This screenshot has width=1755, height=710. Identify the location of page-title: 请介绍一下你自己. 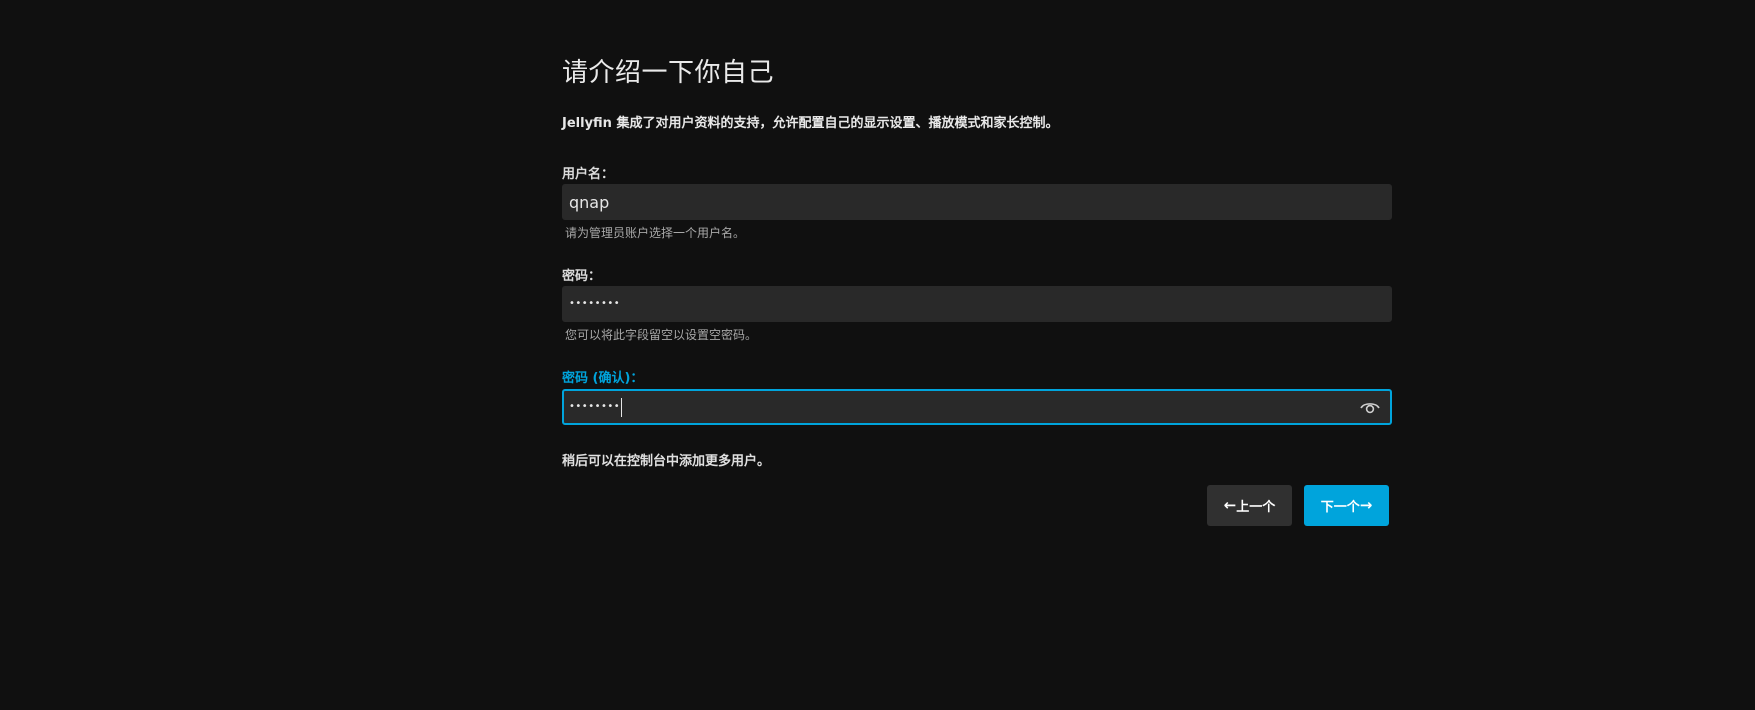
(668, 73).